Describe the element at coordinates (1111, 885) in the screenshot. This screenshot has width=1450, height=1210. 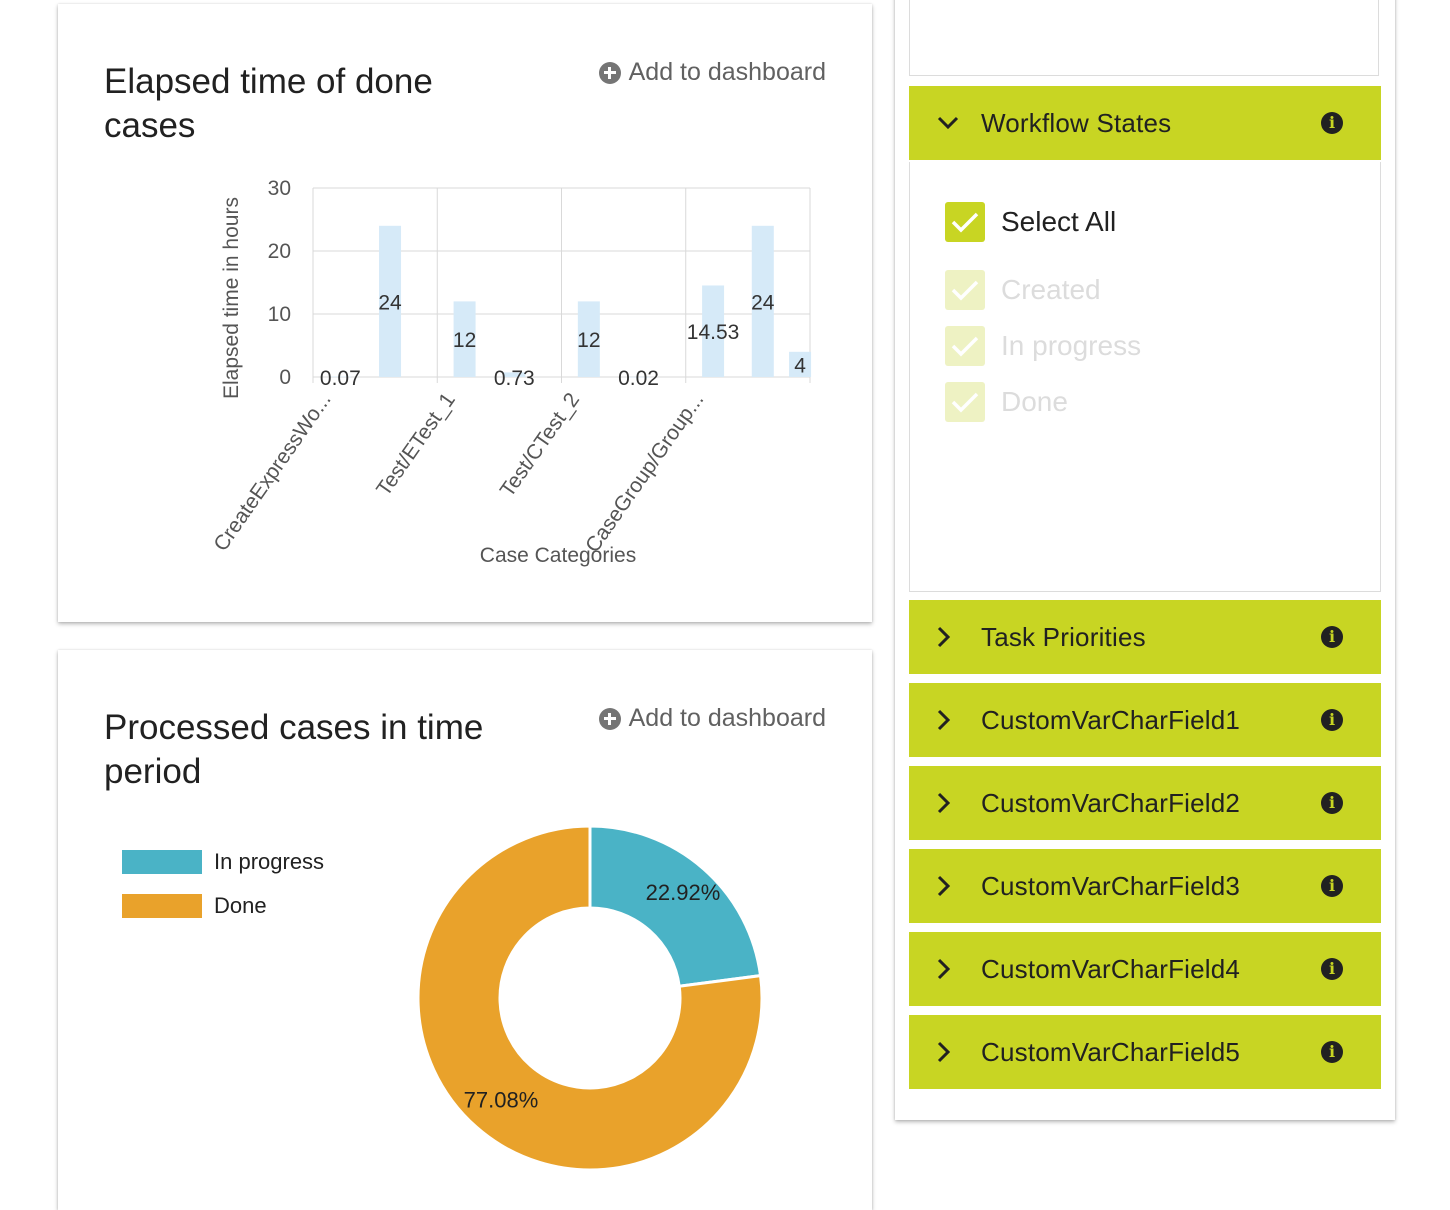
I see `accordion-label: CustomVarCharField3` at that location.